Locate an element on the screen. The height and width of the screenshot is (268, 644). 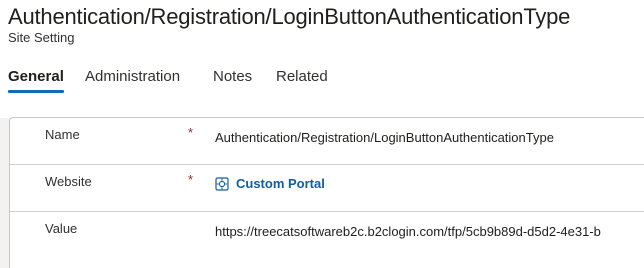
tab-general: General is located at coordinates (36, 80).